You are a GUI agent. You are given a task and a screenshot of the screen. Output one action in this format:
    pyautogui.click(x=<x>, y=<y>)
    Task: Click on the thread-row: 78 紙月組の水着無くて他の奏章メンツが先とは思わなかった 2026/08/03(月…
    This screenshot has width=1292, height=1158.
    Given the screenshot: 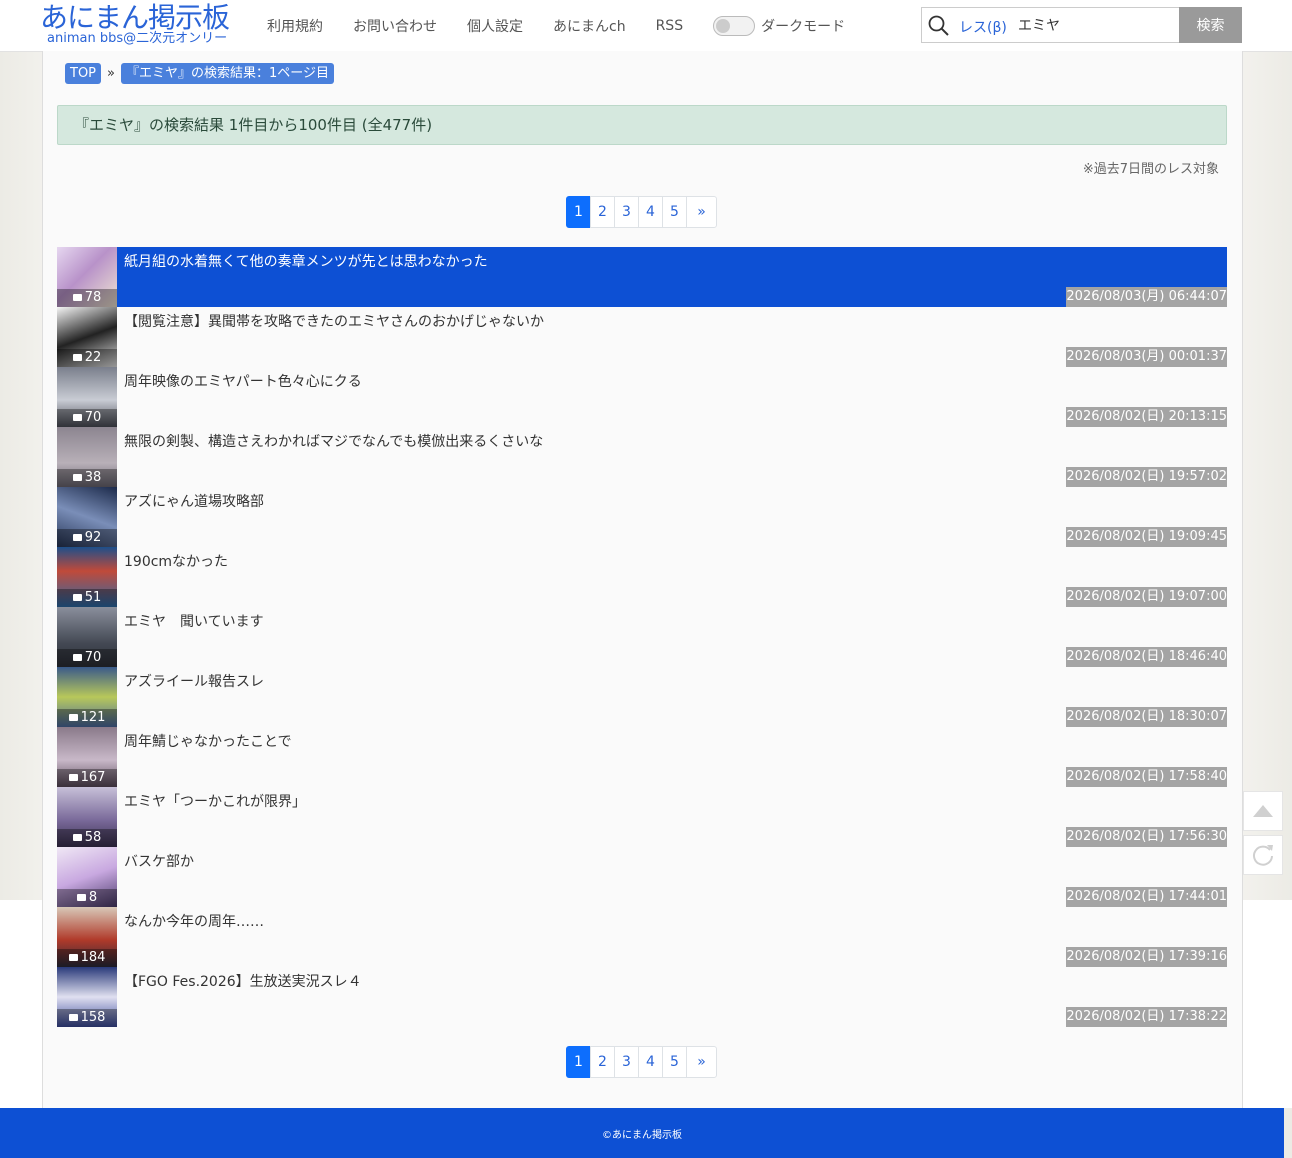 What is the action you would take?
    pyautogui.click(x=642, y=277)
    